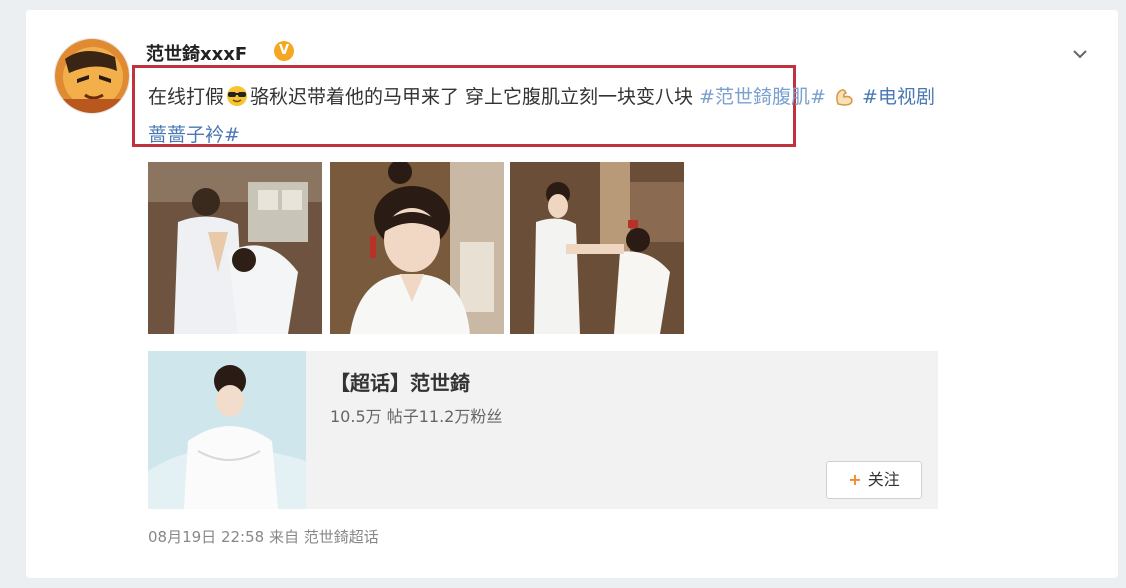  I want to click on post-text-part1: 在线打假, so click(186, 97).